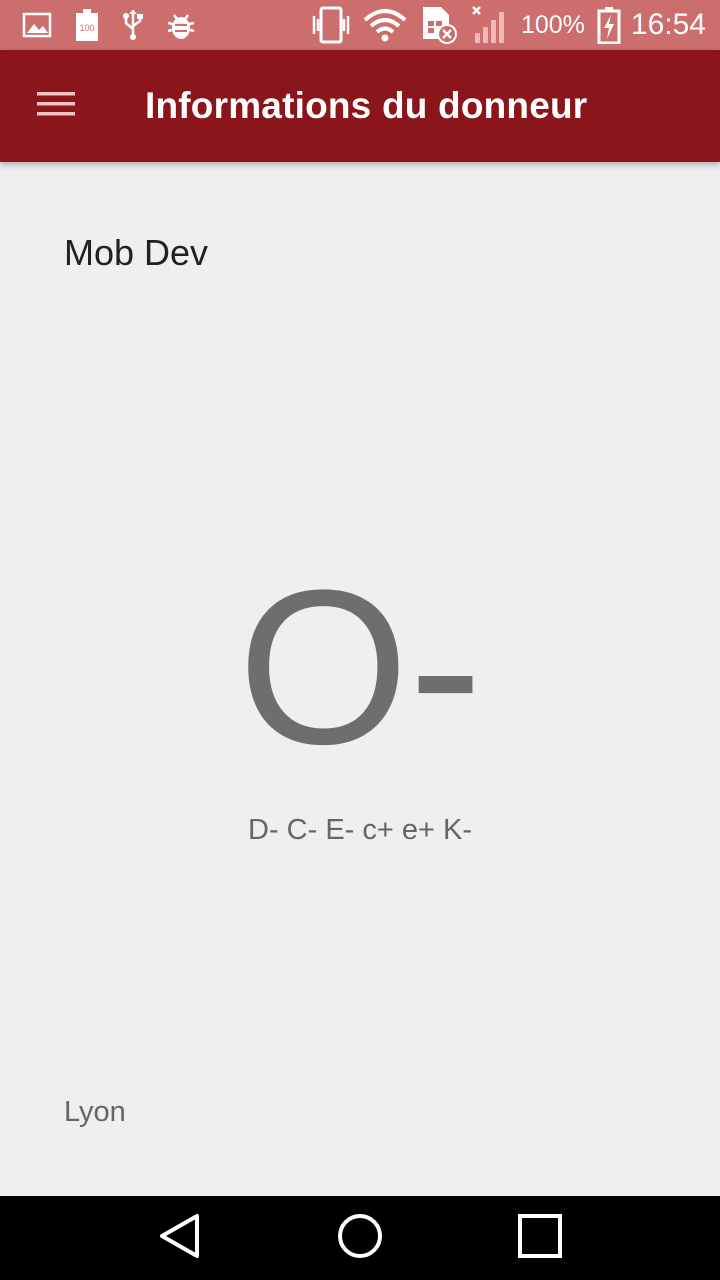 The width and height of the screenshot is (720, 1280). I want to click on back-button, so click(180, 1238).